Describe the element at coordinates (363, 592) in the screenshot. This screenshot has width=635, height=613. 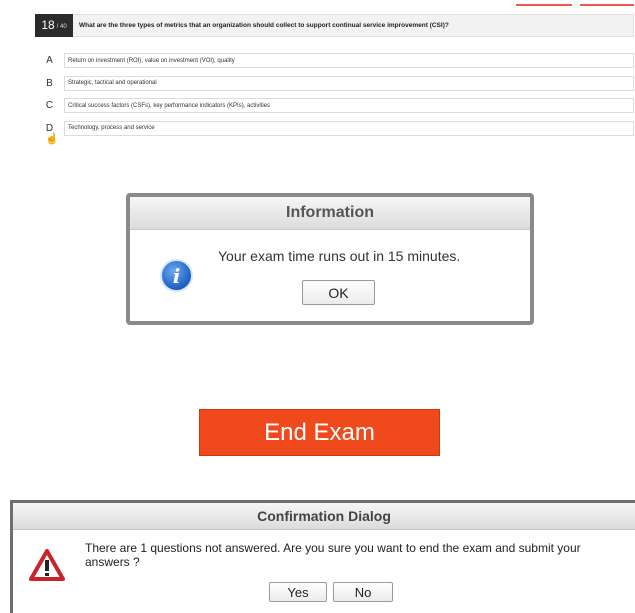
I see `no-button: No` at that location.